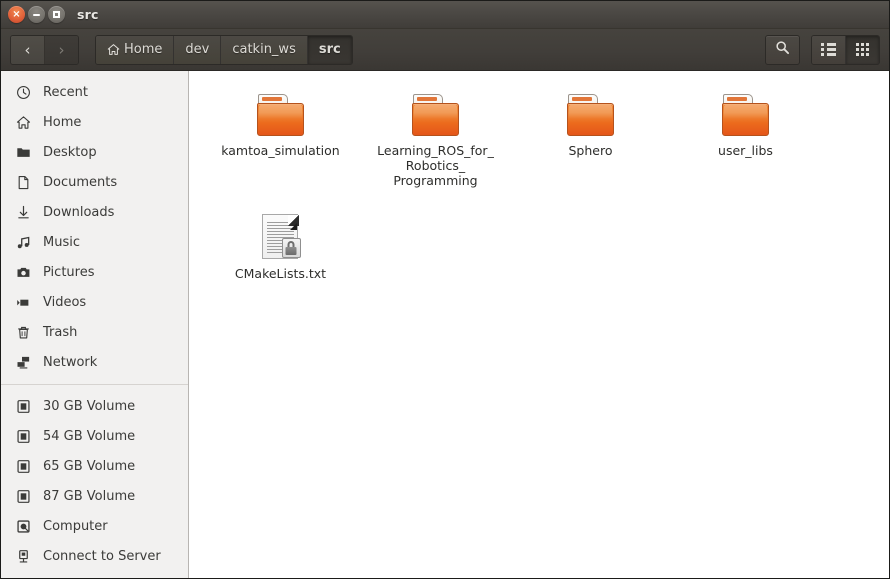 The width and height of the screenshot is (890, 579). Describe the element at coordinates (23, 302) in the screenshot. I see `video-camera-icon` at that location.